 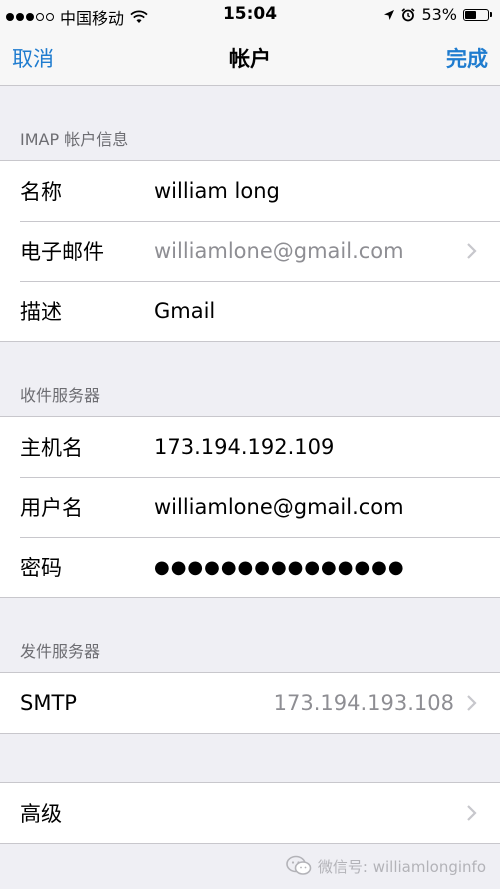 I want to click on alarm-clock-icon, so click(x=408, y=14).